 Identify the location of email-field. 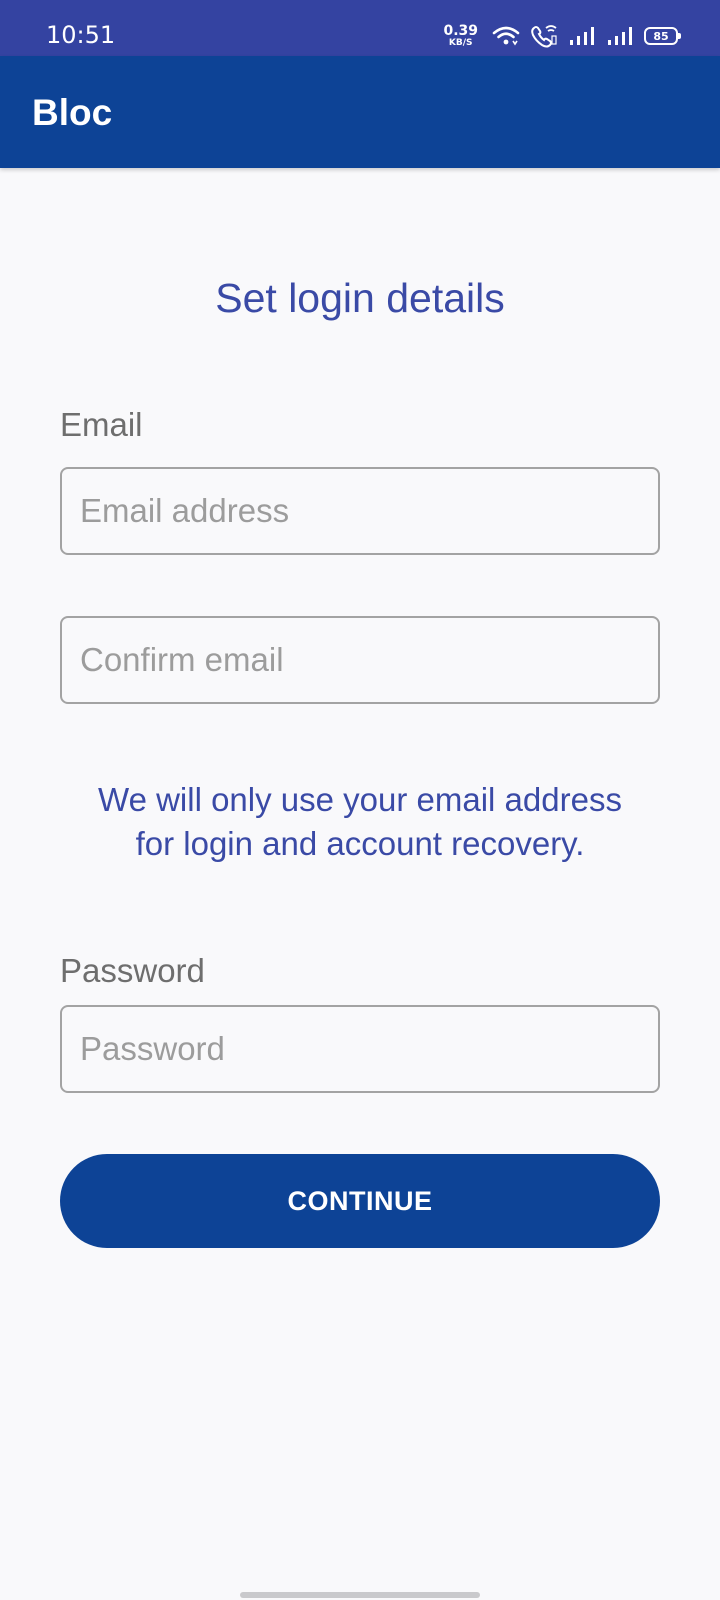
(360, 511).